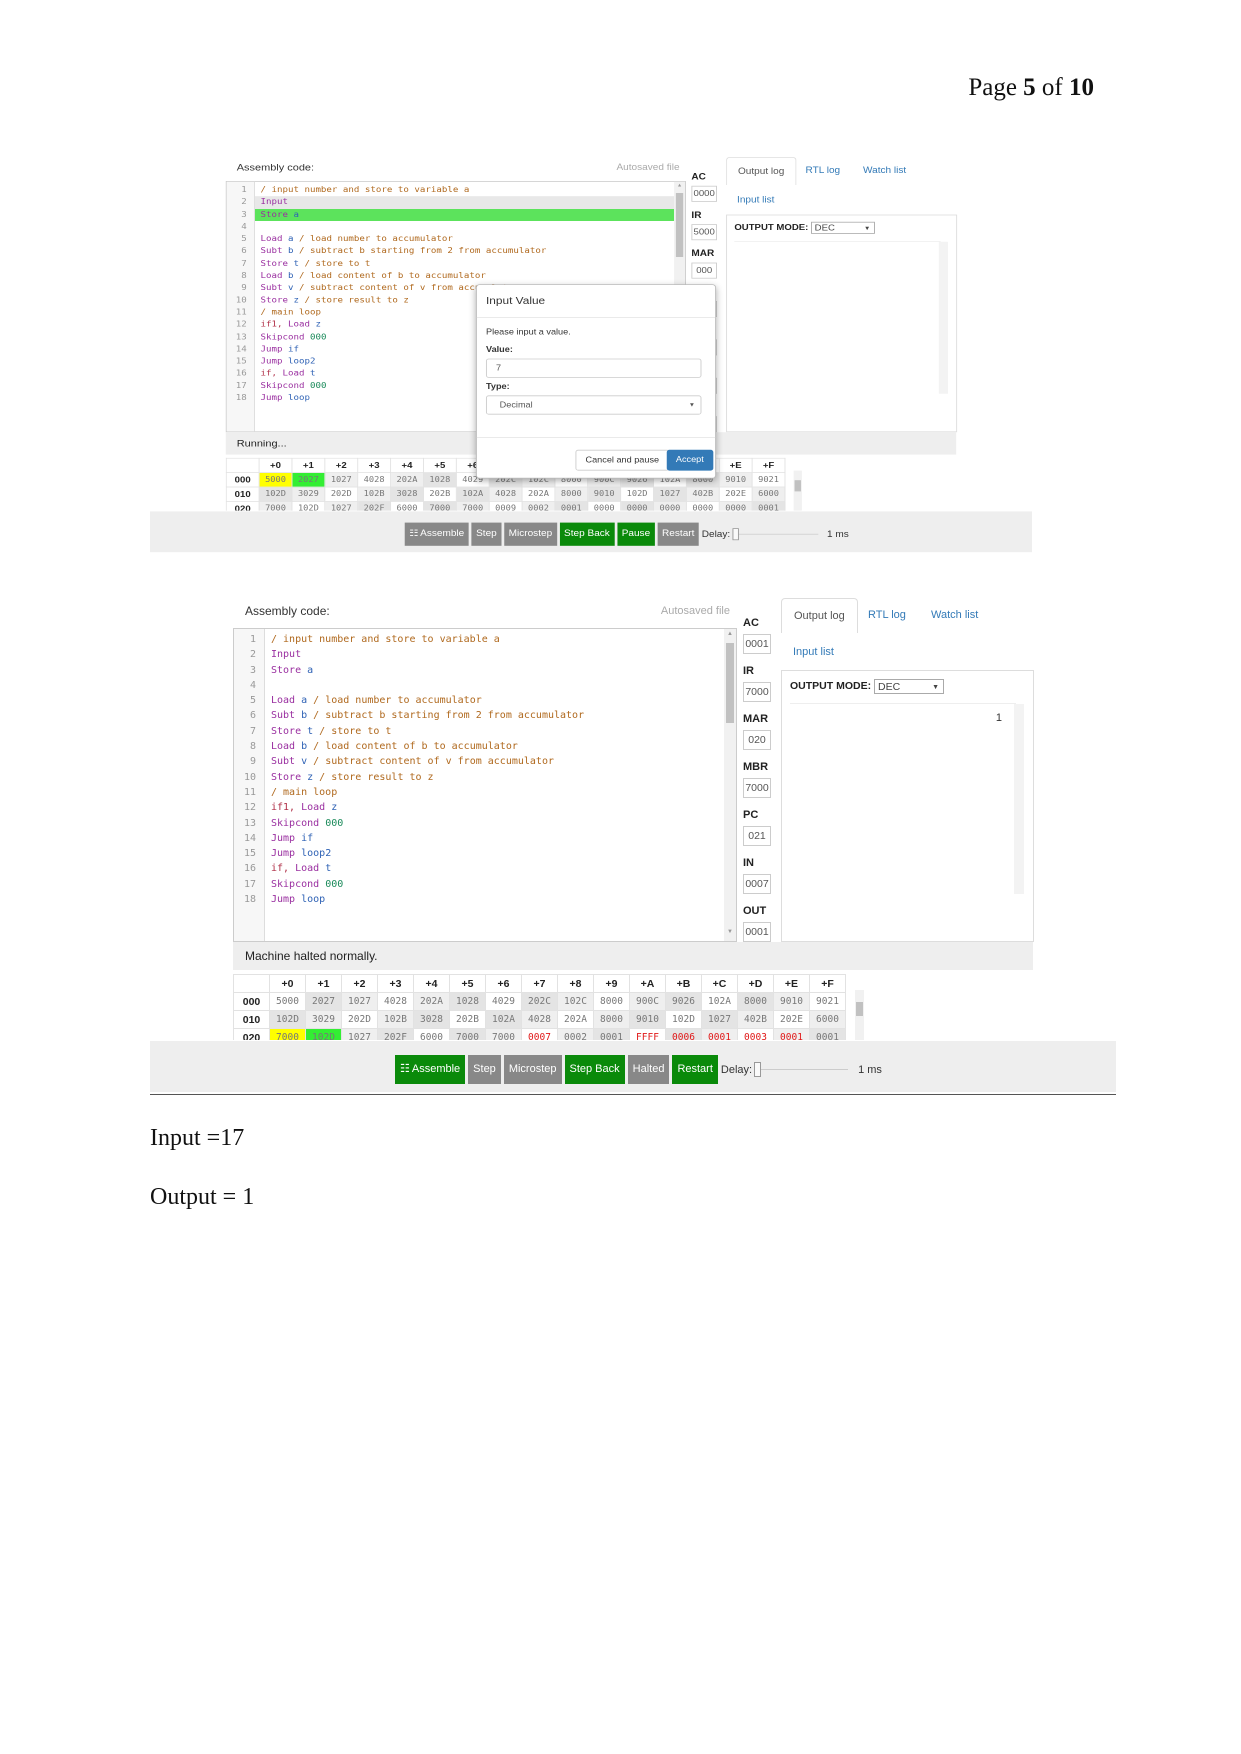 The height and width of the screenshot is (1754, 1241). Describe the element at coordinates (323, 1019) in the screenshot. I see `memory-cell: 3029` at that location.